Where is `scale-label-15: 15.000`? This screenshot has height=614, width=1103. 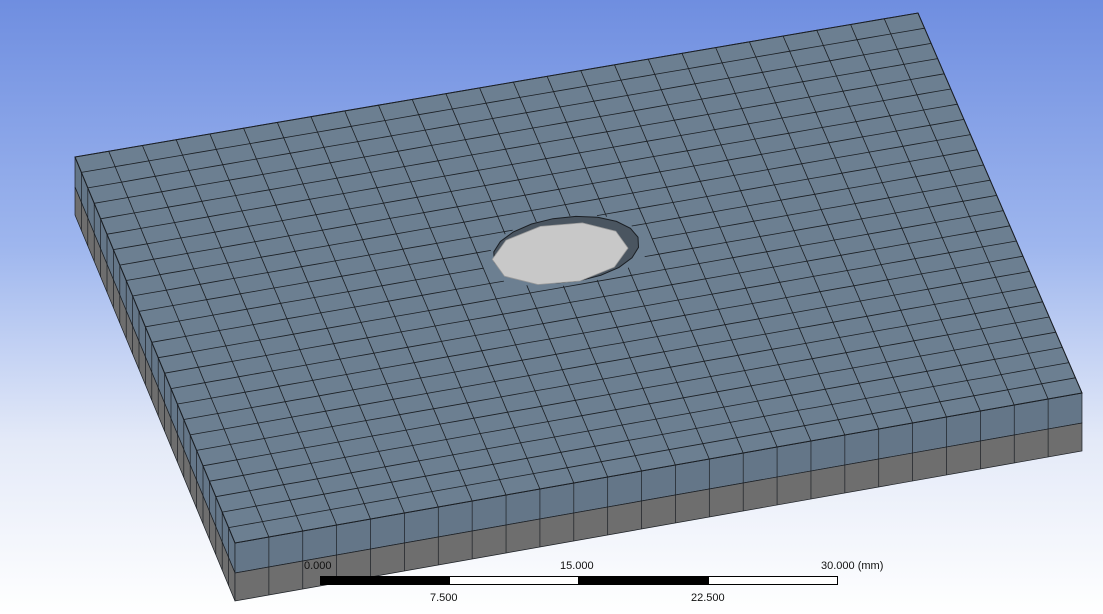 scale-label-15: 15.000 is located at coordinates (577, 566).